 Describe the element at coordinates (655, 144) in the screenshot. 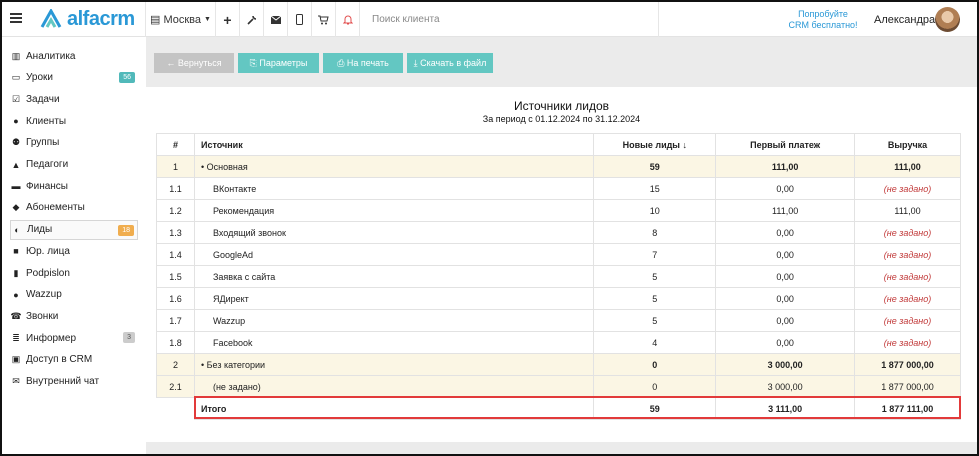

I see `col-new-leads: Новые лиды ↓` at that location.